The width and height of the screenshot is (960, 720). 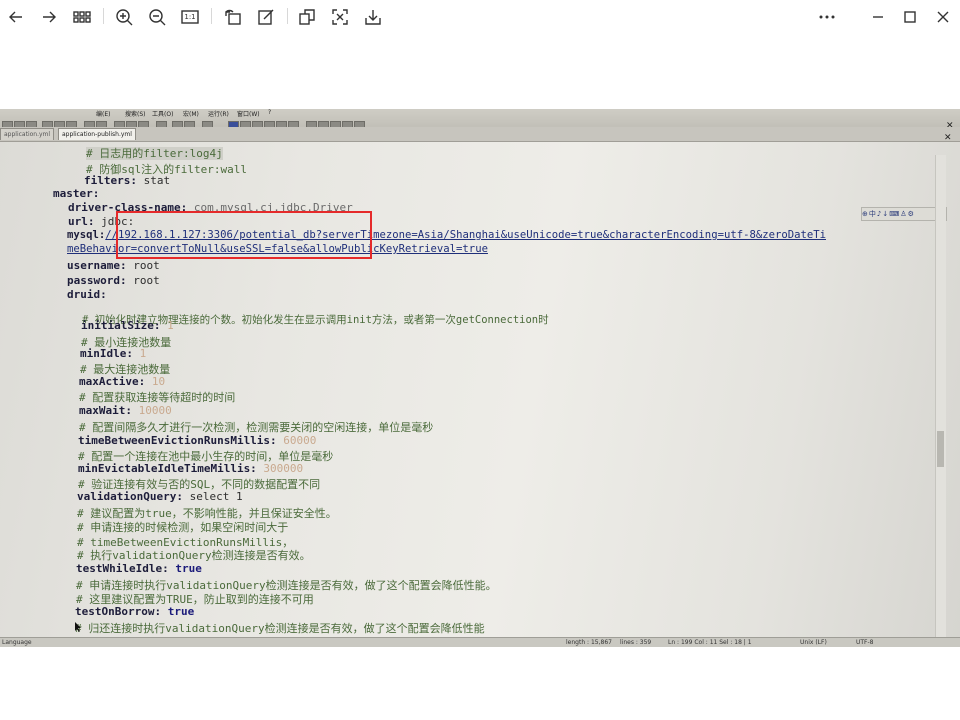 I want to click on yaml-value: stat, so click(x=153, y=180).